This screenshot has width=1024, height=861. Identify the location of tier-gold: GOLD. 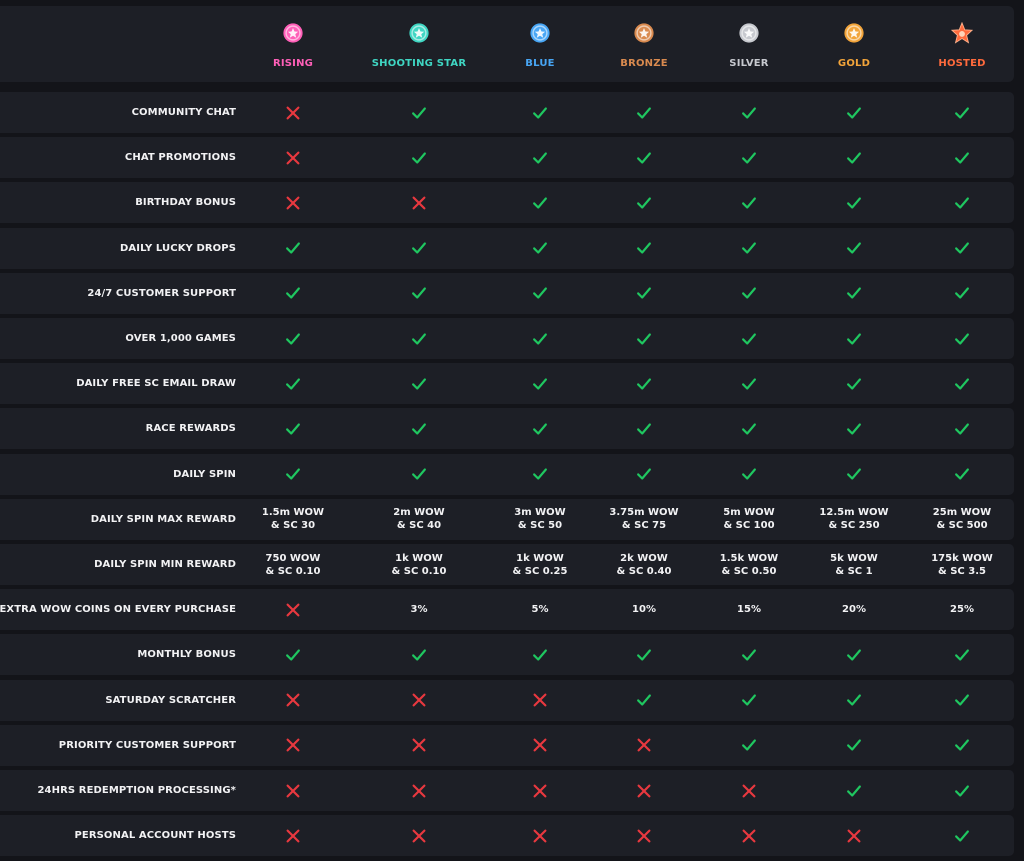
(854, 44).